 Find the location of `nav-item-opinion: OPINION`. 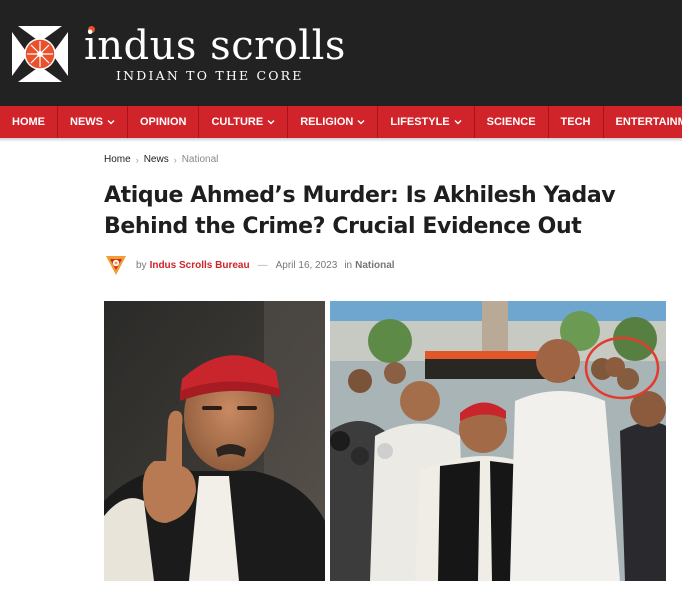

nav-item-opinion: OPINION is located at coordinates (164, 122).